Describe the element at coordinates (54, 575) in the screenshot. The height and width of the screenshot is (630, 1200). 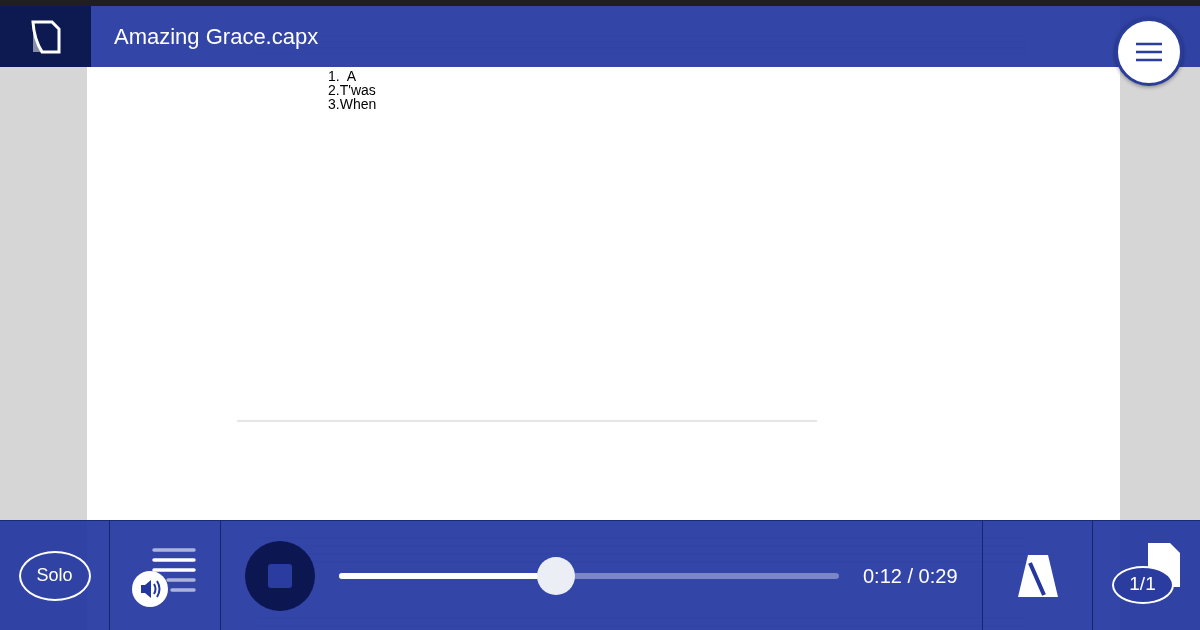
I see `solo-button: Solo` at that location.